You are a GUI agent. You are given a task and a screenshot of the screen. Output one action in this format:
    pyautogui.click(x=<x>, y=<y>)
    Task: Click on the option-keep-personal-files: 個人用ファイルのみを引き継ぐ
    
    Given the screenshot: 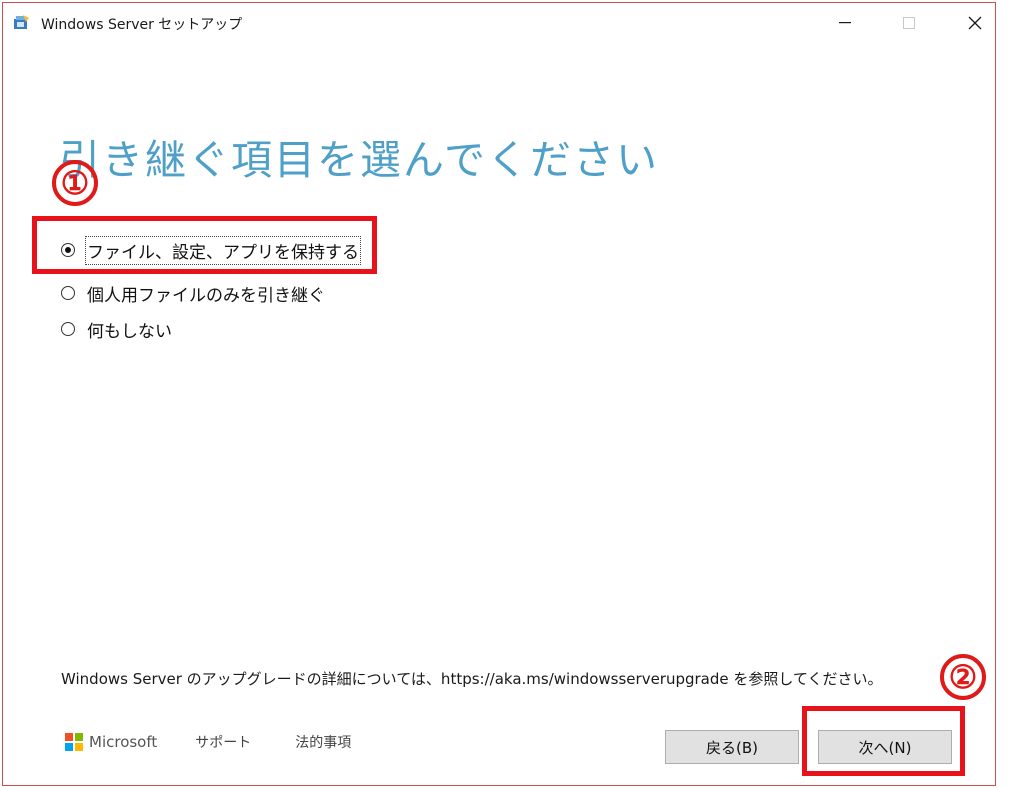 What is the action you would take?
    pyautogui.click(x=193, y=293)
    